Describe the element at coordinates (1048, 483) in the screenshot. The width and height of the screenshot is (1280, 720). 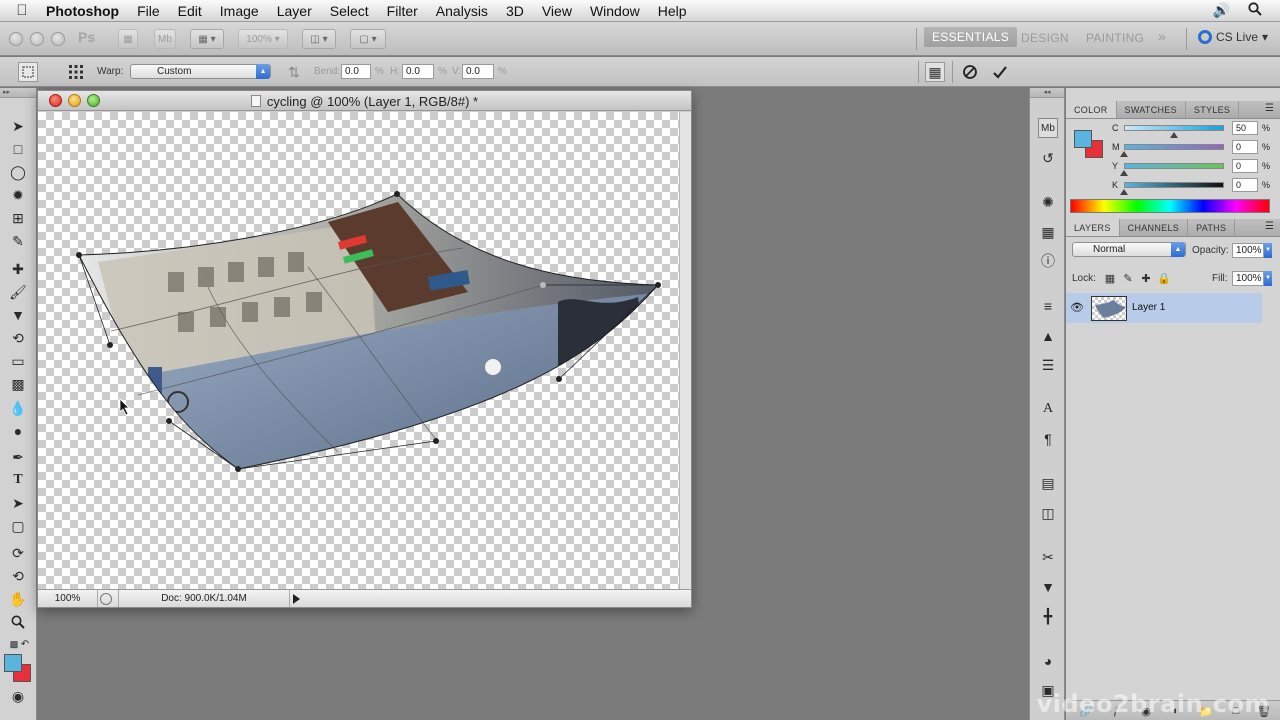
I see `notes-panel-icon: ▤` at that location.